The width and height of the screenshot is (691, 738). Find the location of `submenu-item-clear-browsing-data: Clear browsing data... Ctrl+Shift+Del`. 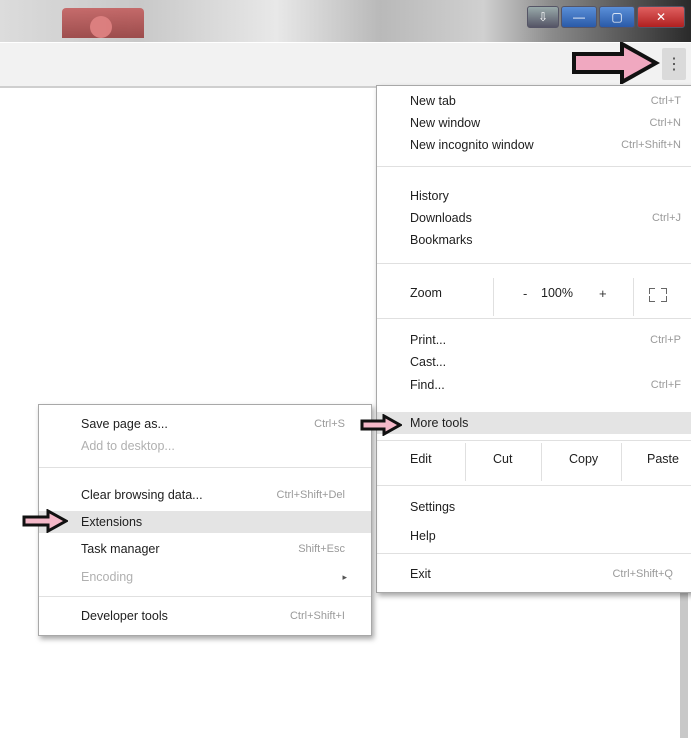

submenu-item-clear-browsing-data: Clear browsing data... Ctrl+Shift+Del is located at coordinates (205, 495).